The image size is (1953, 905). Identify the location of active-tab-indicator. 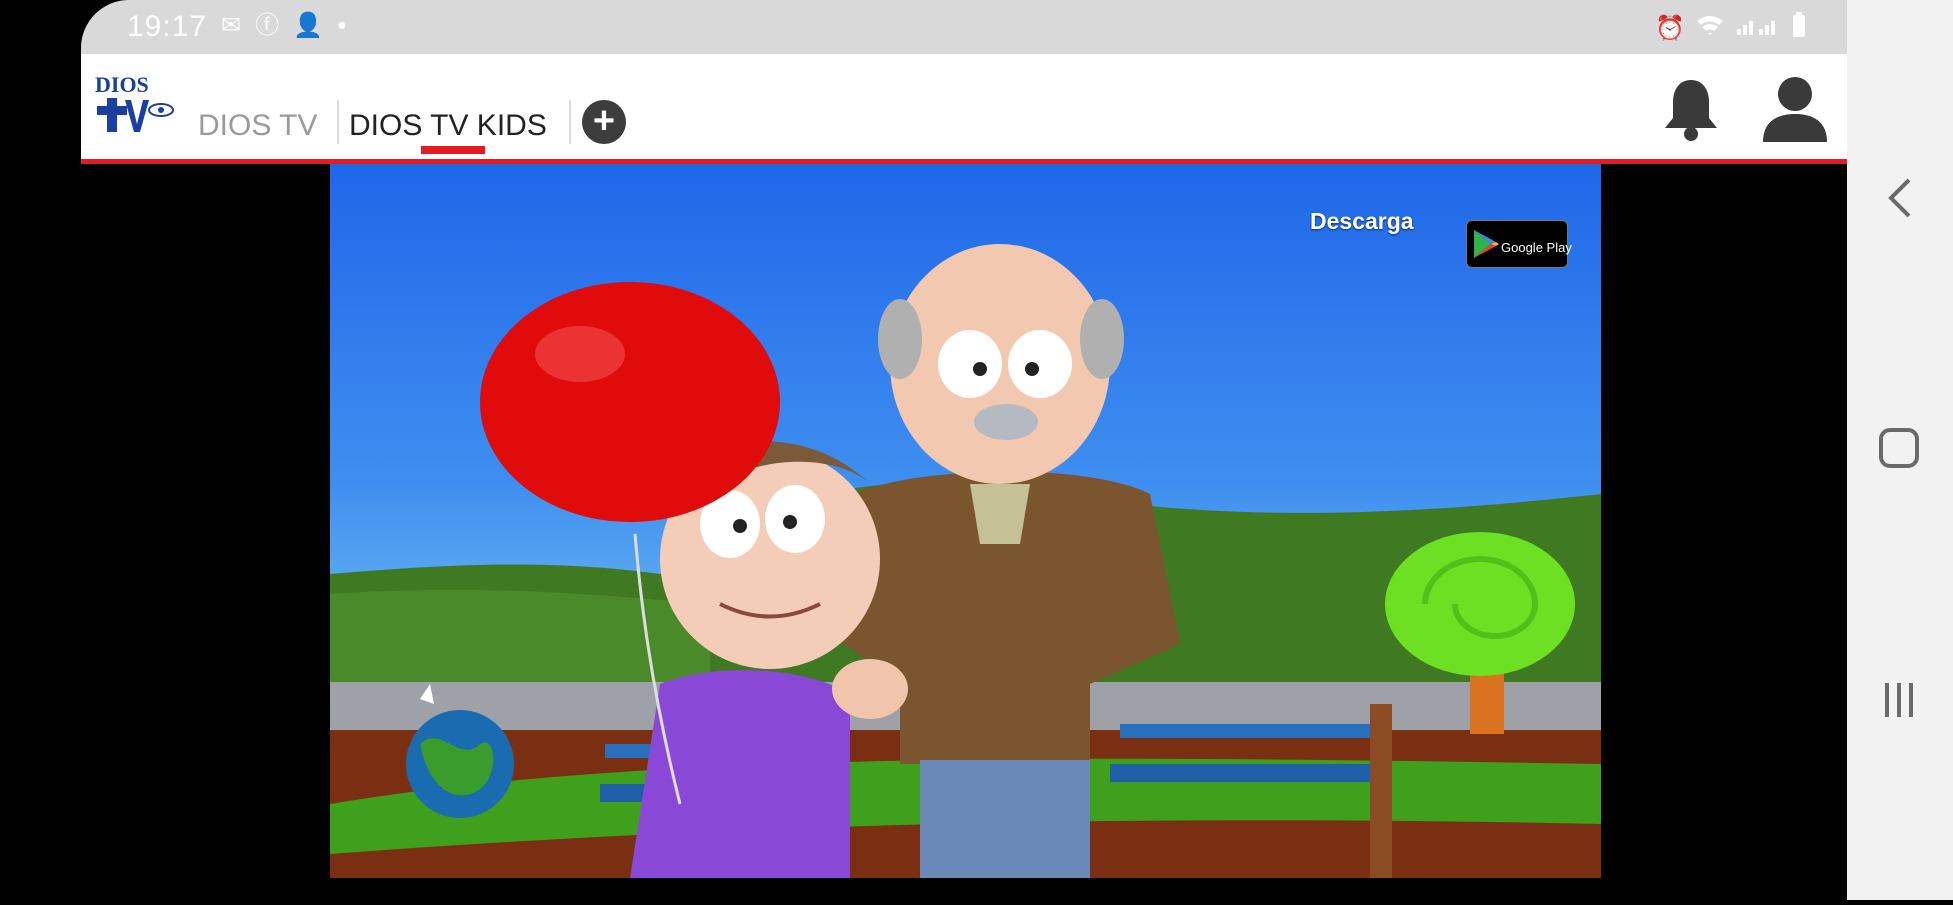
(453, 150).